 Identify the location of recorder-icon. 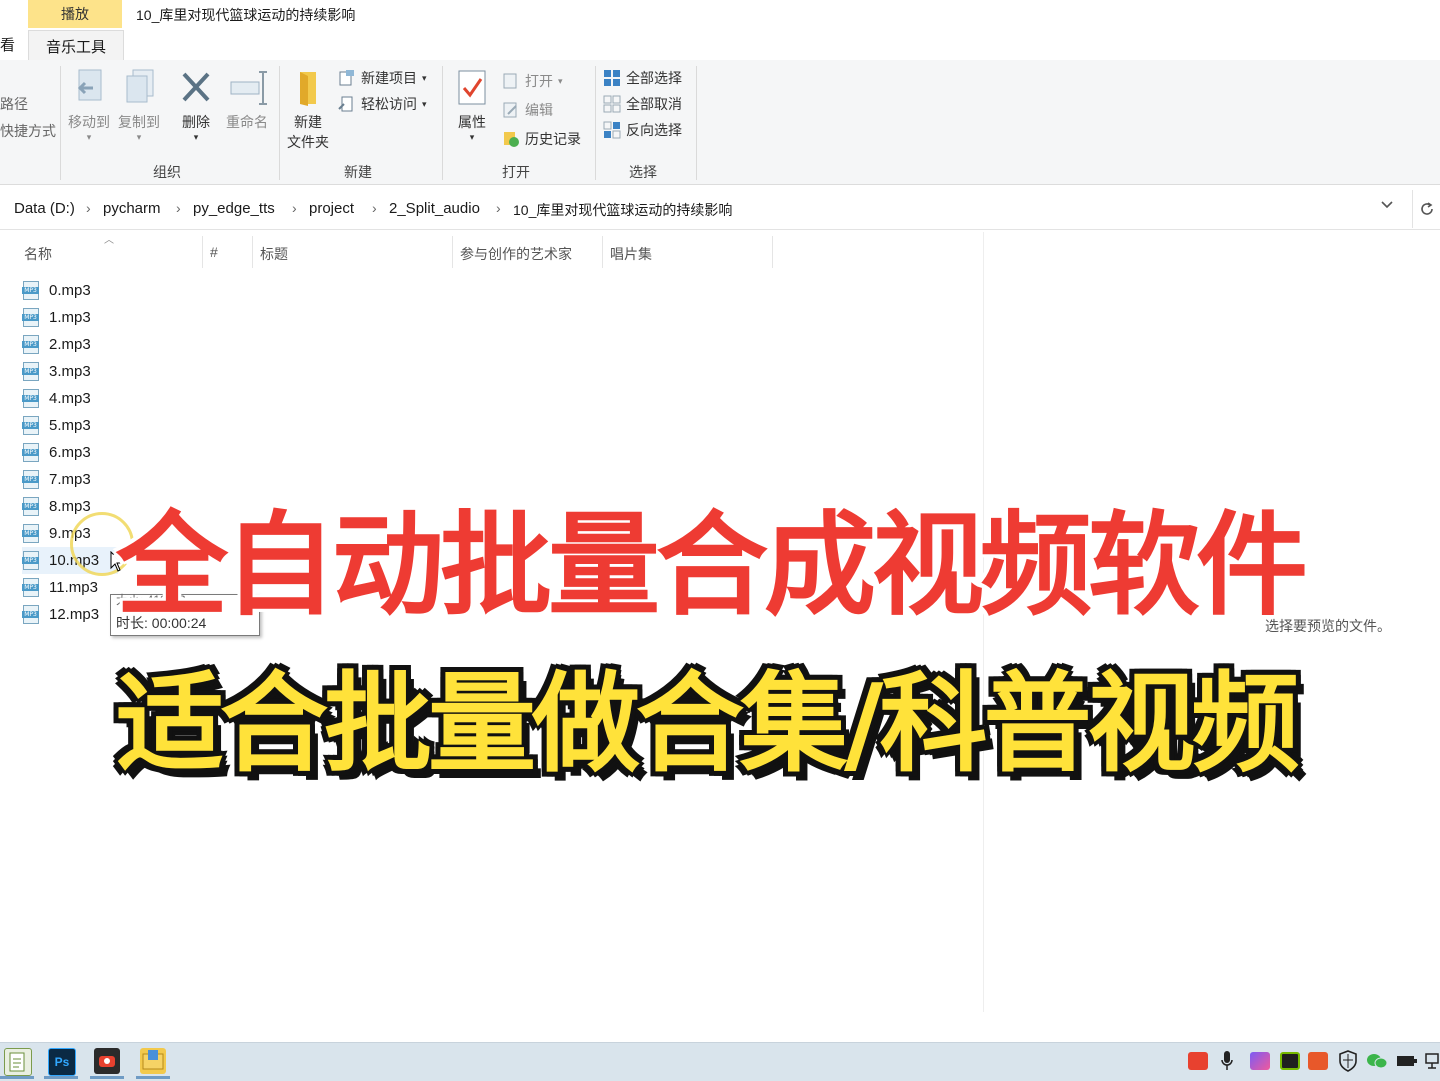
(107, 1061).